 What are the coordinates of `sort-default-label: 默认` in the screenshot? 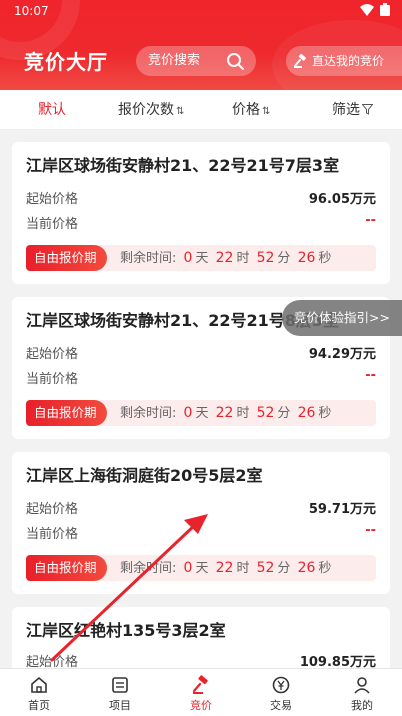 It's located at (52, 110).